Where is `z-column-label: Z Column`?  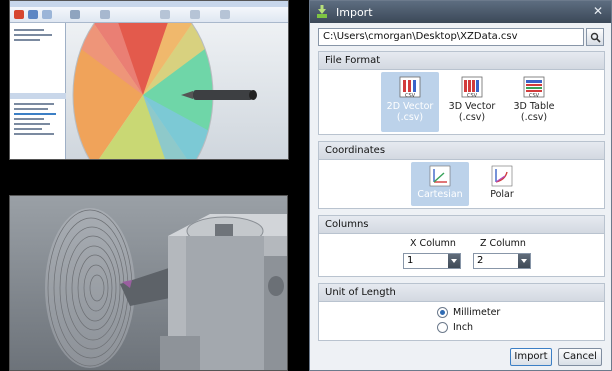 z-column-label: Z Column is located at coordinates (503, 243).